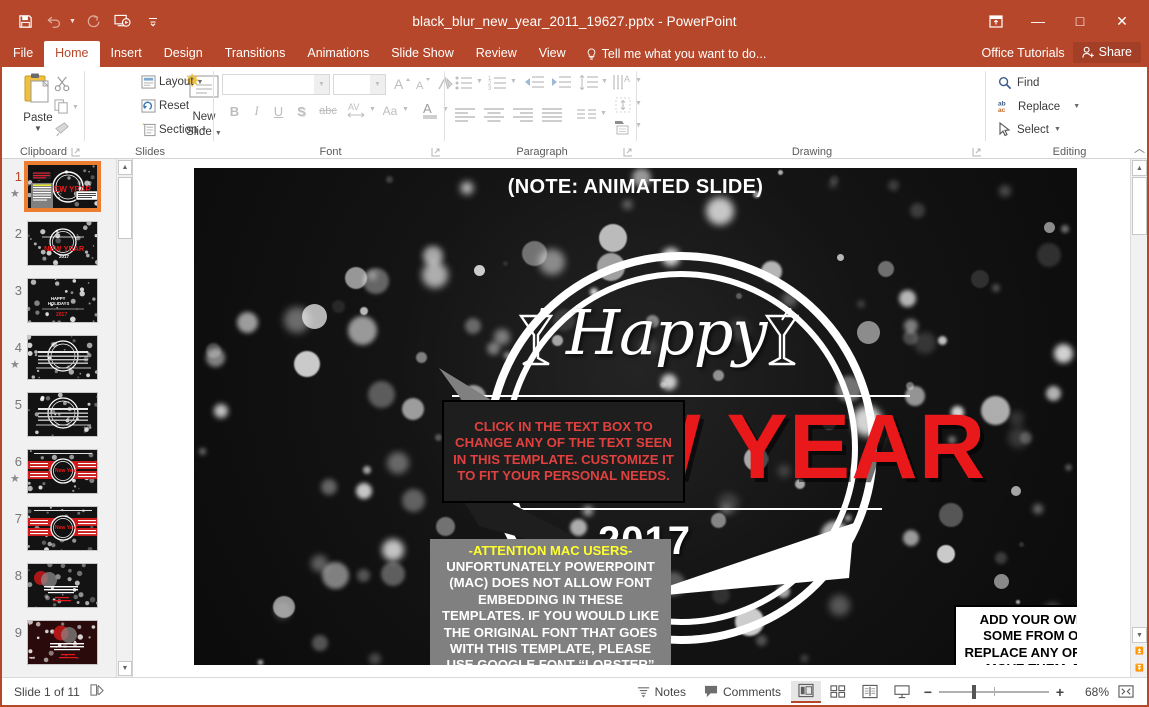  What do you see at coordinates (165, 106) in the screenshot?
I see `reset-button: Reset` at bounding box center [165, 106].